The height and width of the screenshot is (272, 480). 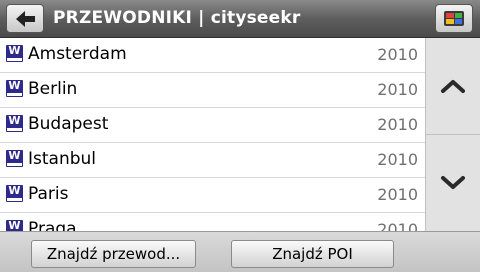 I want to click on back-button, so click(x=25, y=18).